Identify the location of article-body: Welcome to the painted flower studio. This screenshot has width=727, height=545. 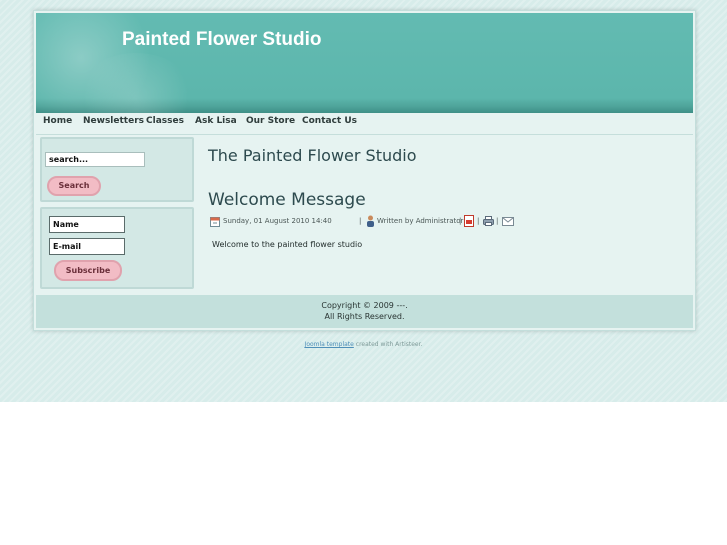
(287, 244).